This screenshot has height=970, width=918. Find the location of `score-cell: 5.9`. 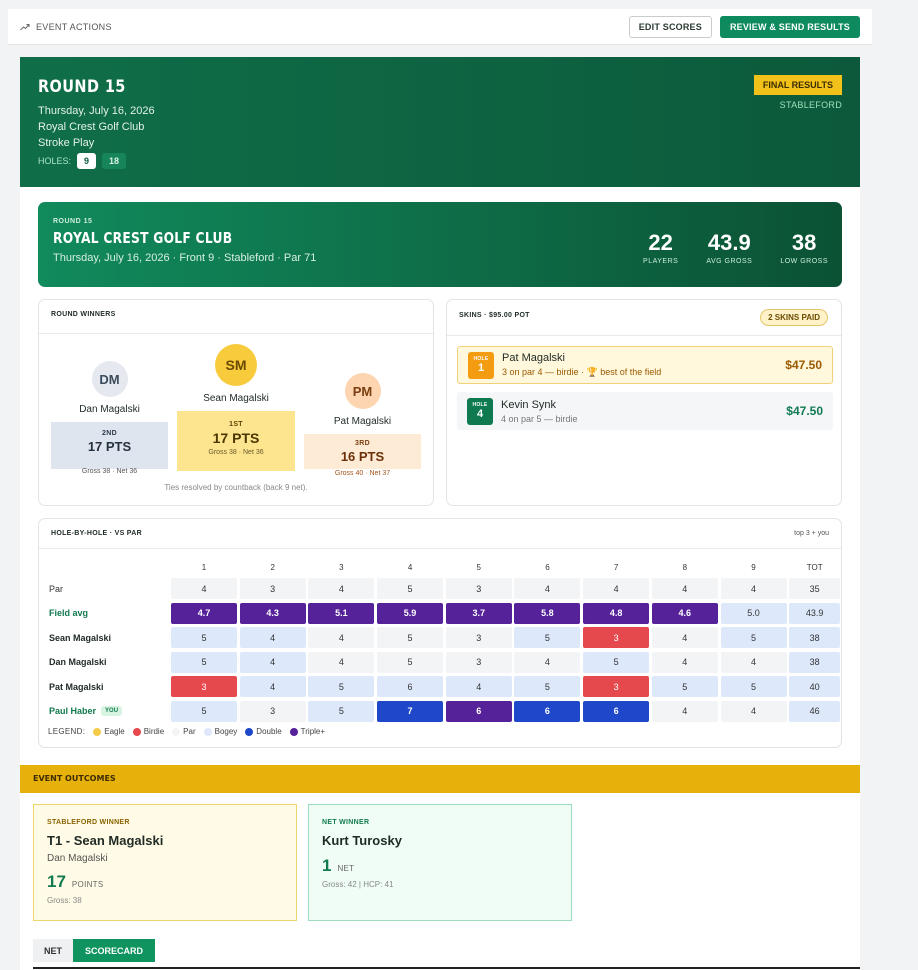

score-cell: 5.9 is located at coordinates (410, 613).